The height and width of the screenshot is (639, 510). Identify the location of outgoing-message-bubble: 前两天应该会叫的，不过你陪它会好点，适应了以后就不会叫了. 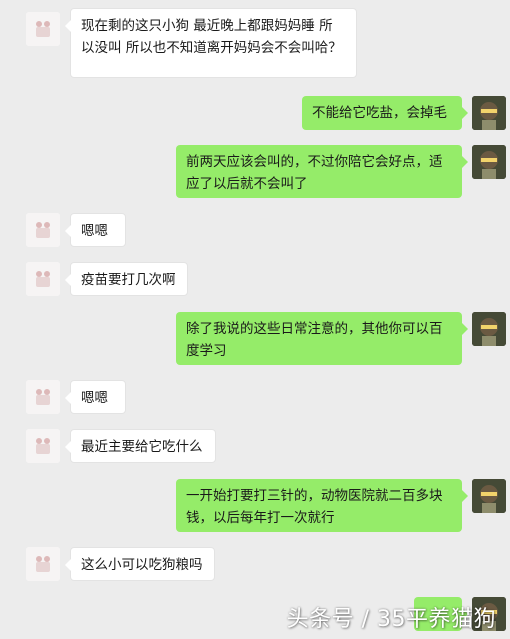
(322, 171).